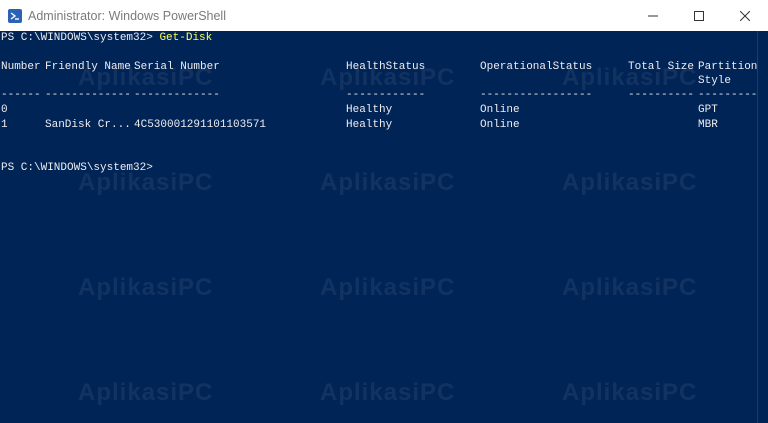 The image size is (768, 423). Describe the element at coordinates (200, 125) in the screenshot. I see `row-1-serial-number: 4C530001291101103571` at that location.